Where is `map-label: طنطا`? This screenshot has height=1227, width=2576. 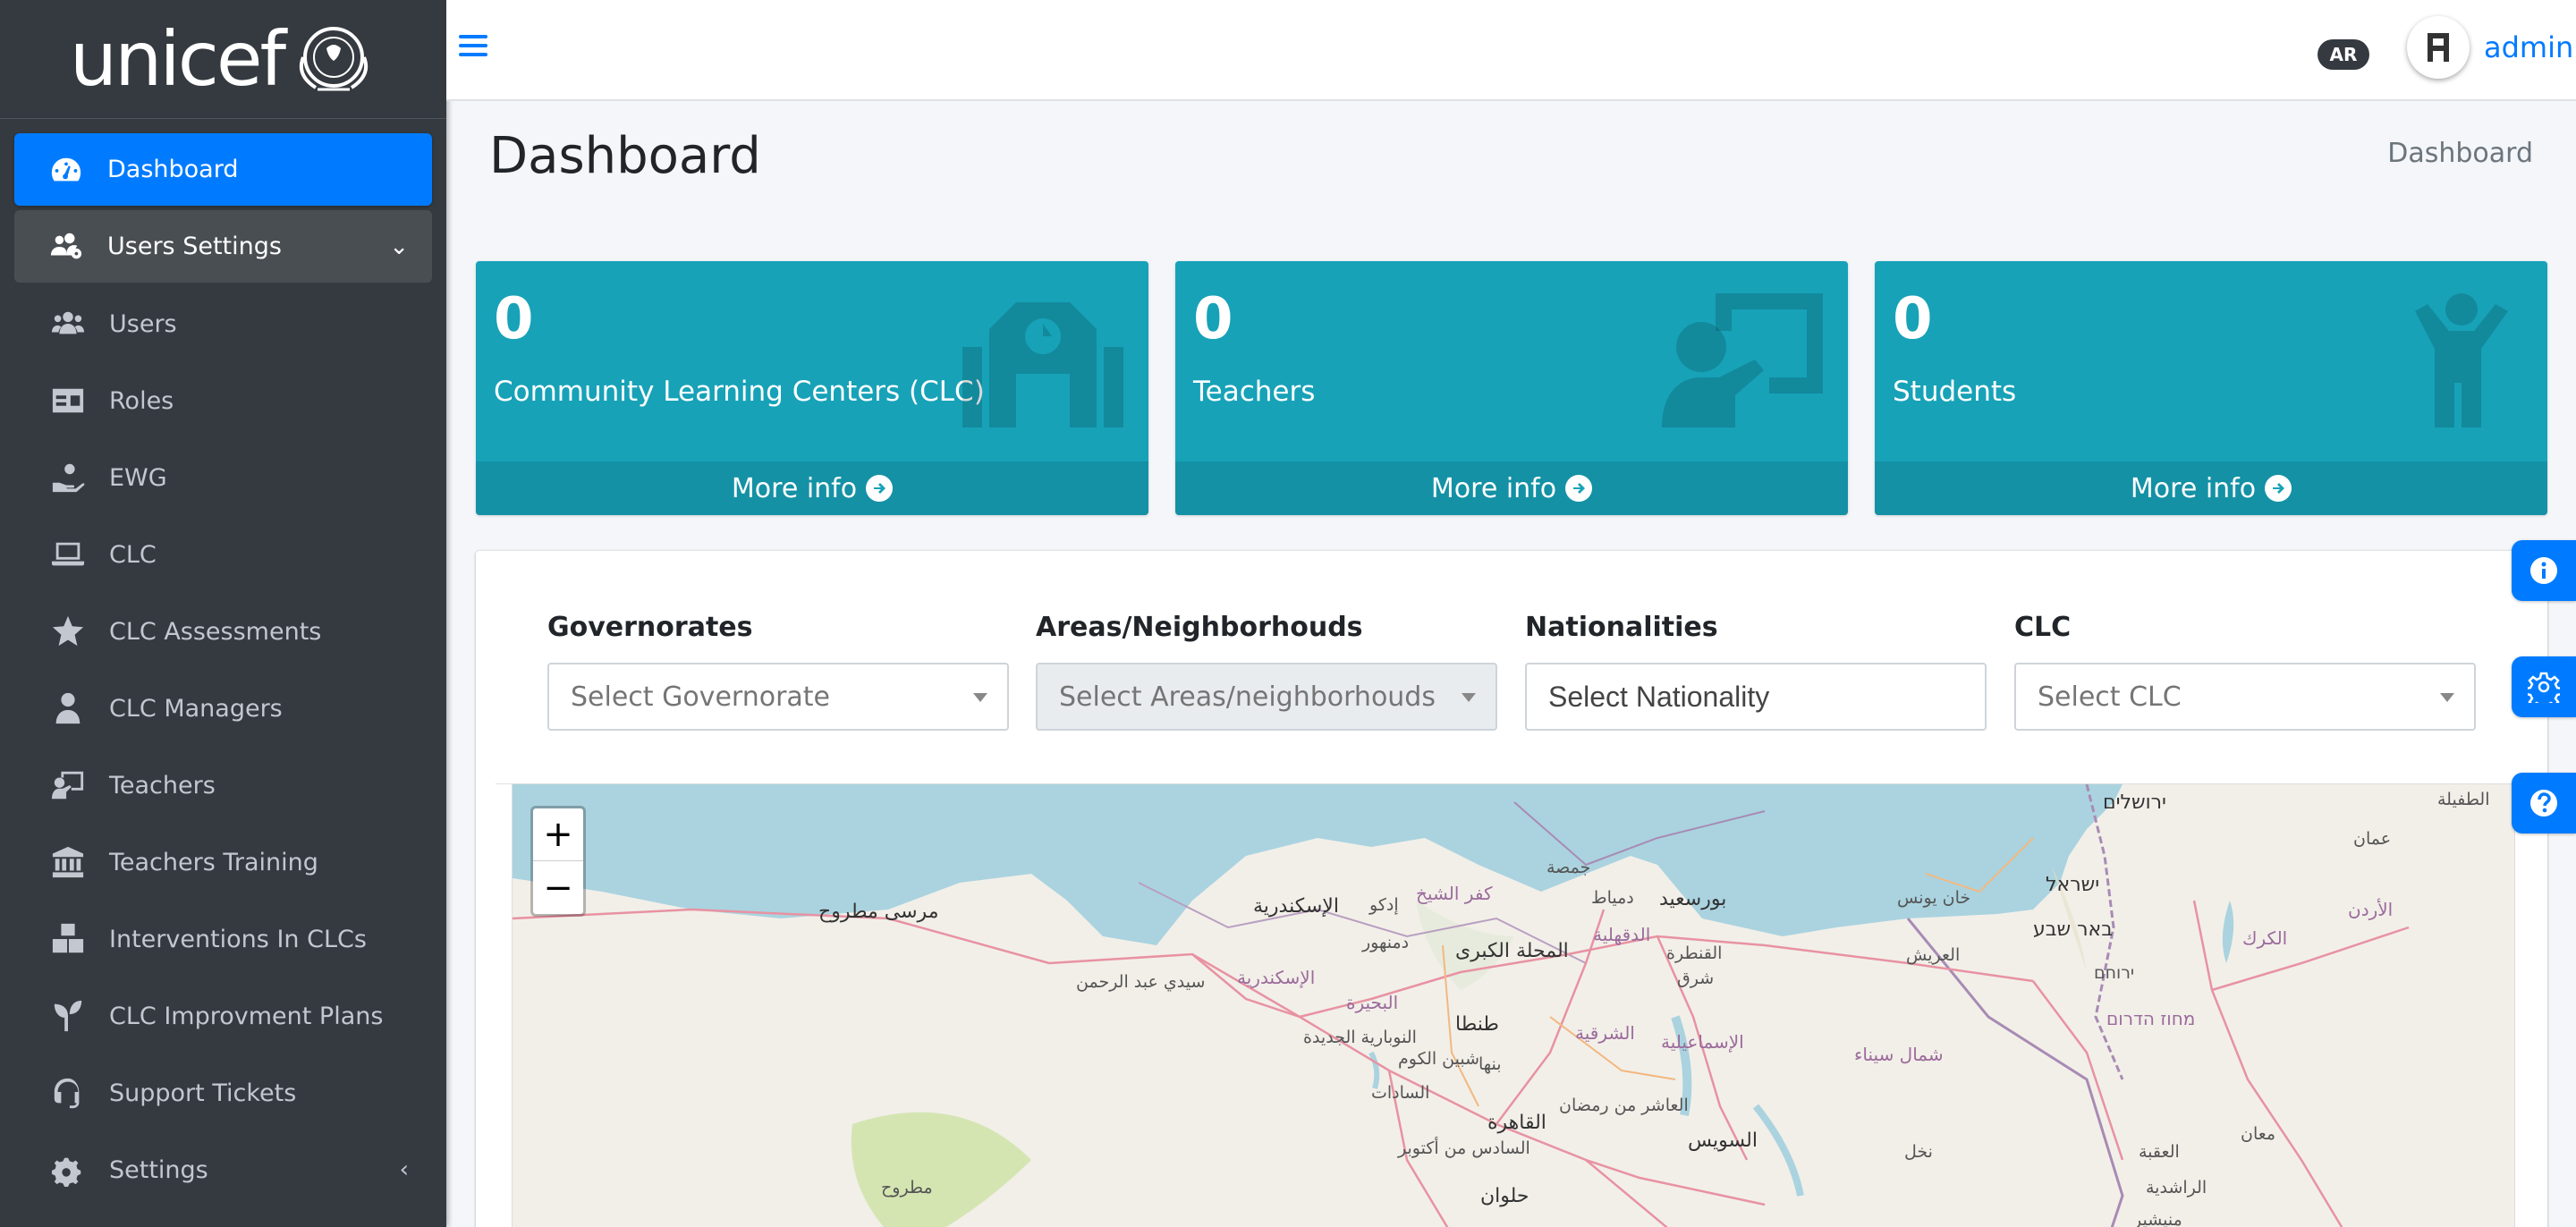
map-label: طنطا is located at coordinates (1477, 1024).